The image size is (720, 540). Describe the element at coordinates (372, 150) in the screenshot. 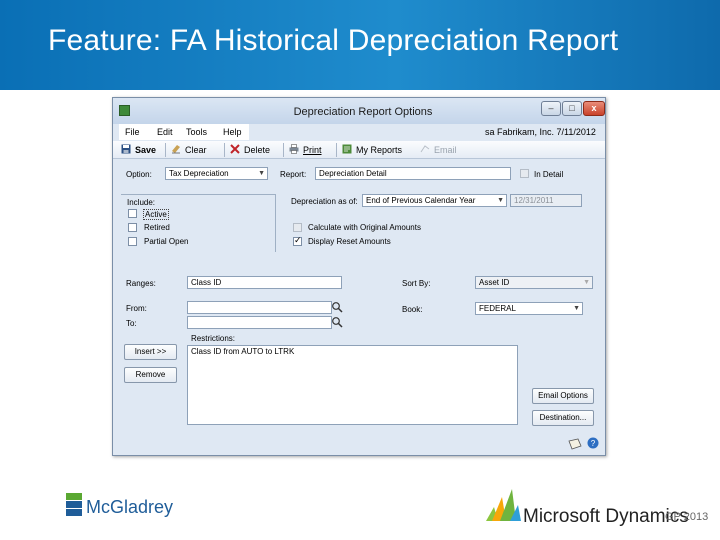

I see `my-reports-button: My Reports` at that location.